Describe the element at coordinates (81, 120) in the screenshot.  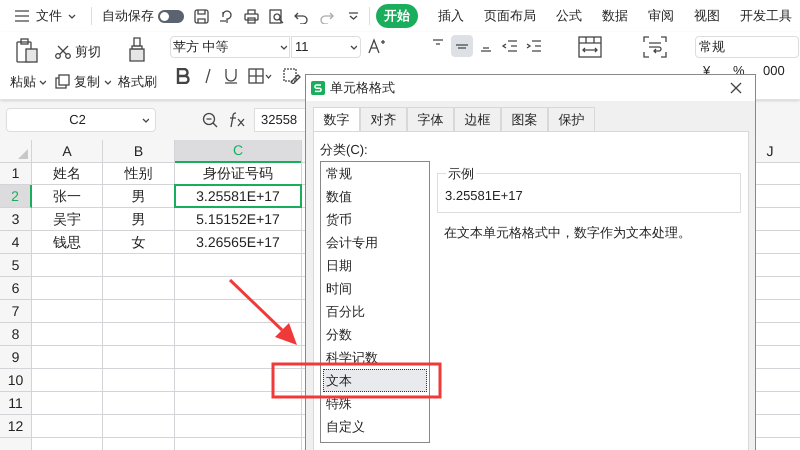
I see `name-box: C2` at that location.